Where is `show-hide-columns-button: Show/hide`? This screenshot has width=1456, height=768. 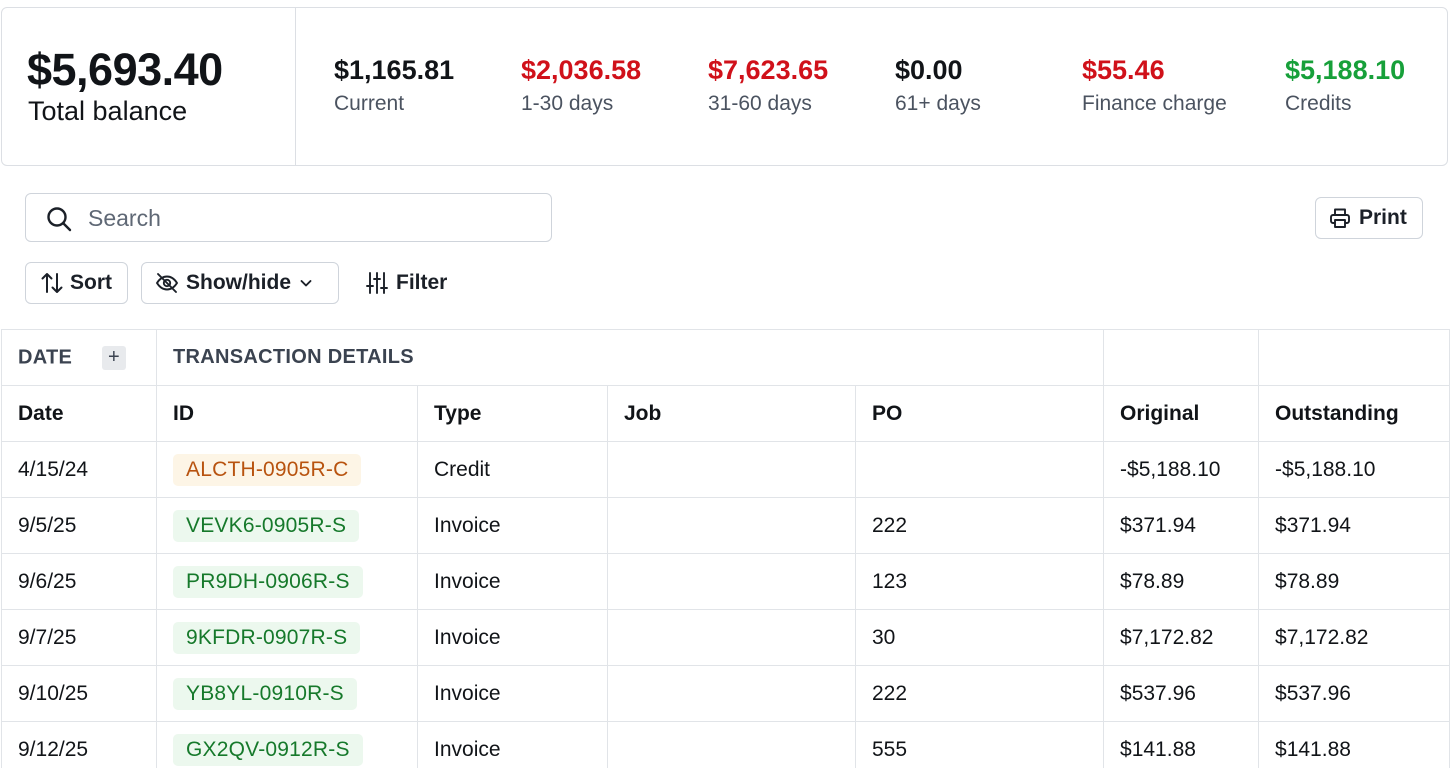 show-hide-columns-button: Show/hide is located at coordinates (240, 283).